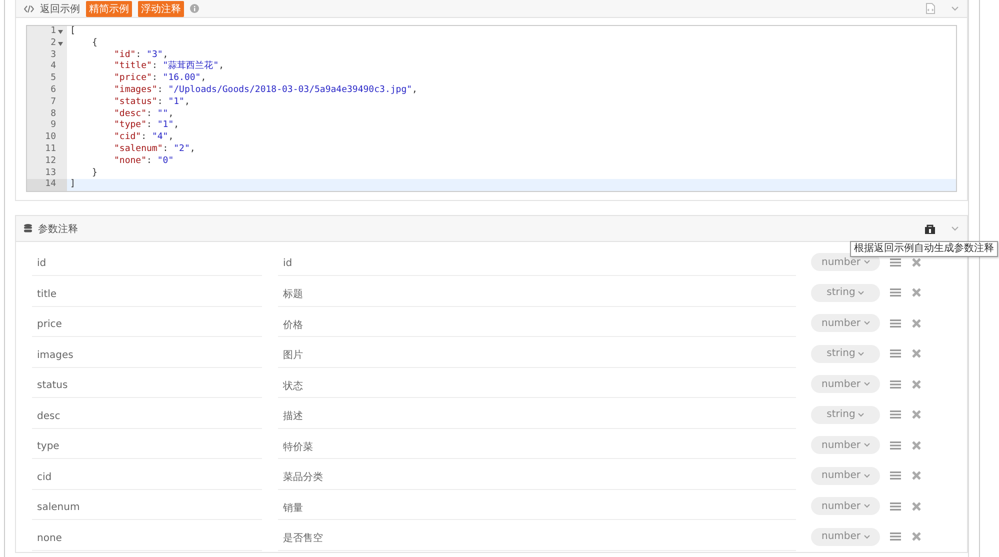  I want to click on line-number: 4, so click(53, 67).